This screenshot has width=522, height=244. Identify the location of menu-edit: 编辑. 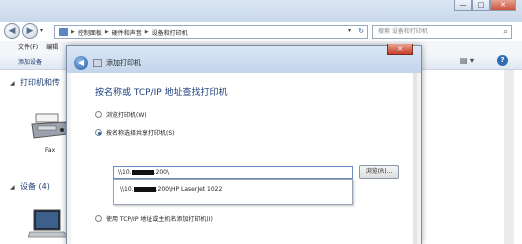
(52, 46).